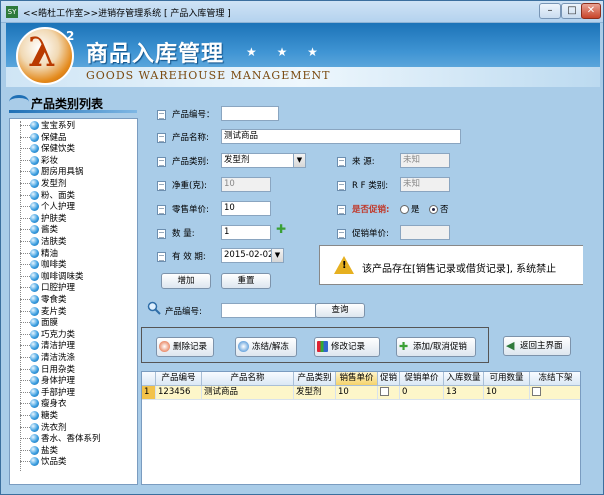  I want to click on expiry-date-picker: 2015-02-02 ▼, so click(252, 255).